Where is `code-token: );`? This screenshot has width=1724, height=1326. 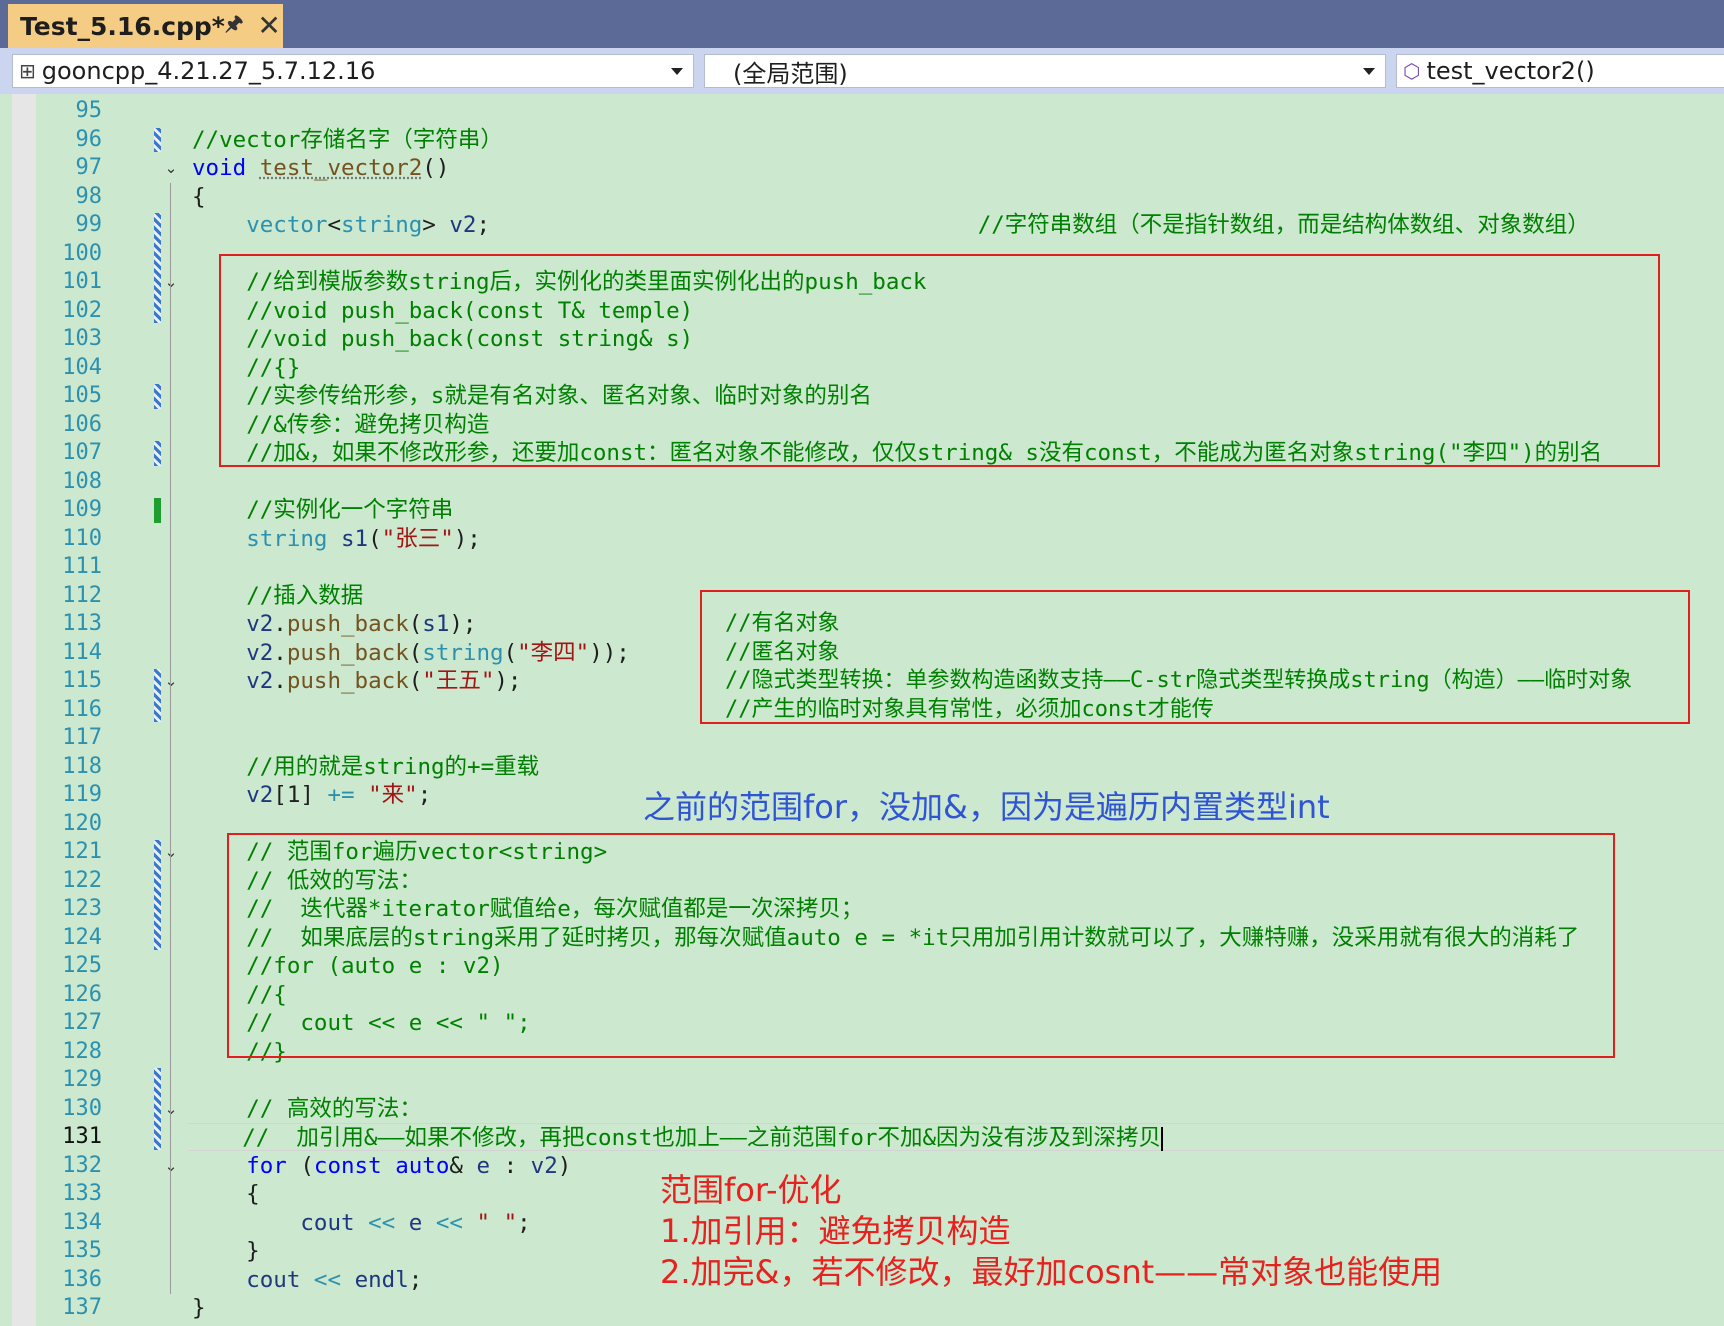 code-token: ); is located at coordinates (508, 681).